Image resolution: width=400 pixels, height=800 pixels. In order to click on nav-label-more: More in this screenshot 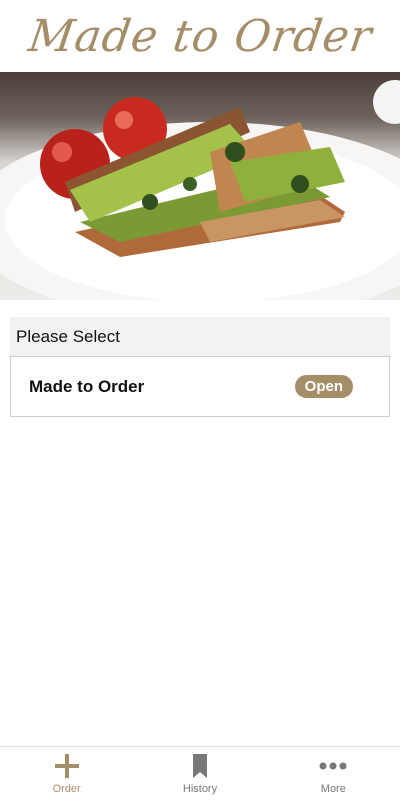, I will do `click(333, 789)`.